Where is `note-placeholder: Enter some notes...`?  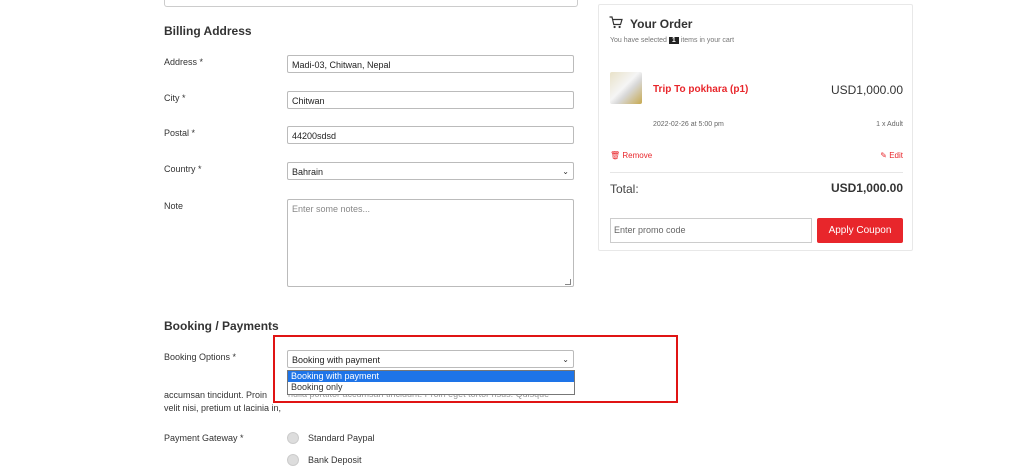 note-placeholder: Enter some notes... is located at coordinates (331, 209).